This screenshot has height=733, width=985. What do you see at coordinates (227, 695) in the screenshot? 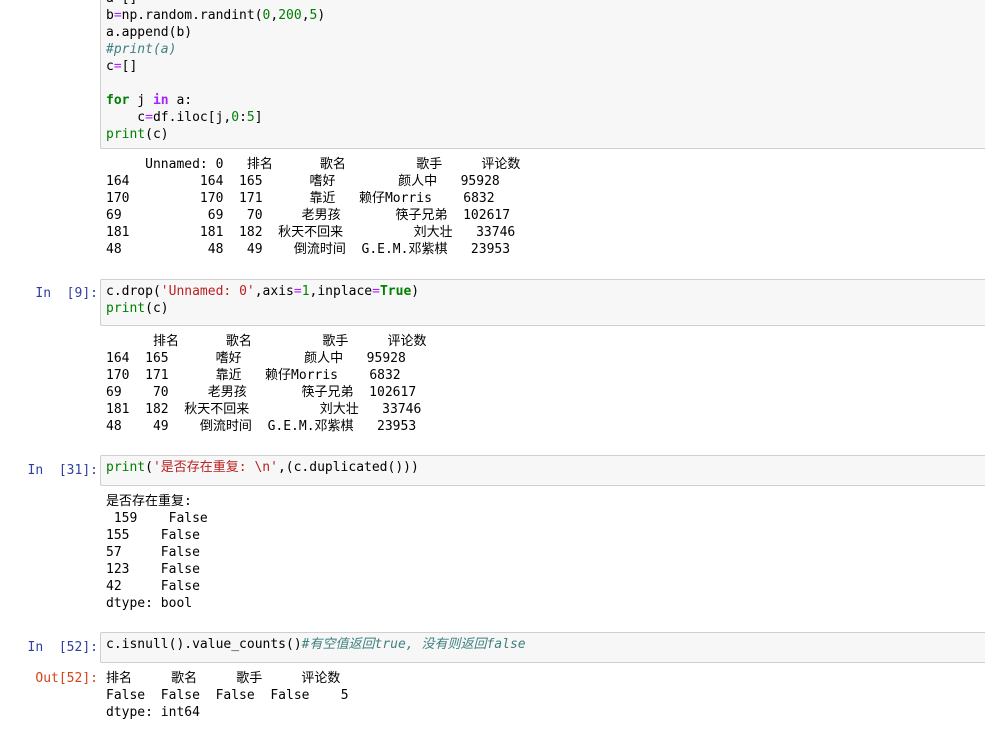
I see `output-line: False False False False 5` at bounding box center [227, 695].